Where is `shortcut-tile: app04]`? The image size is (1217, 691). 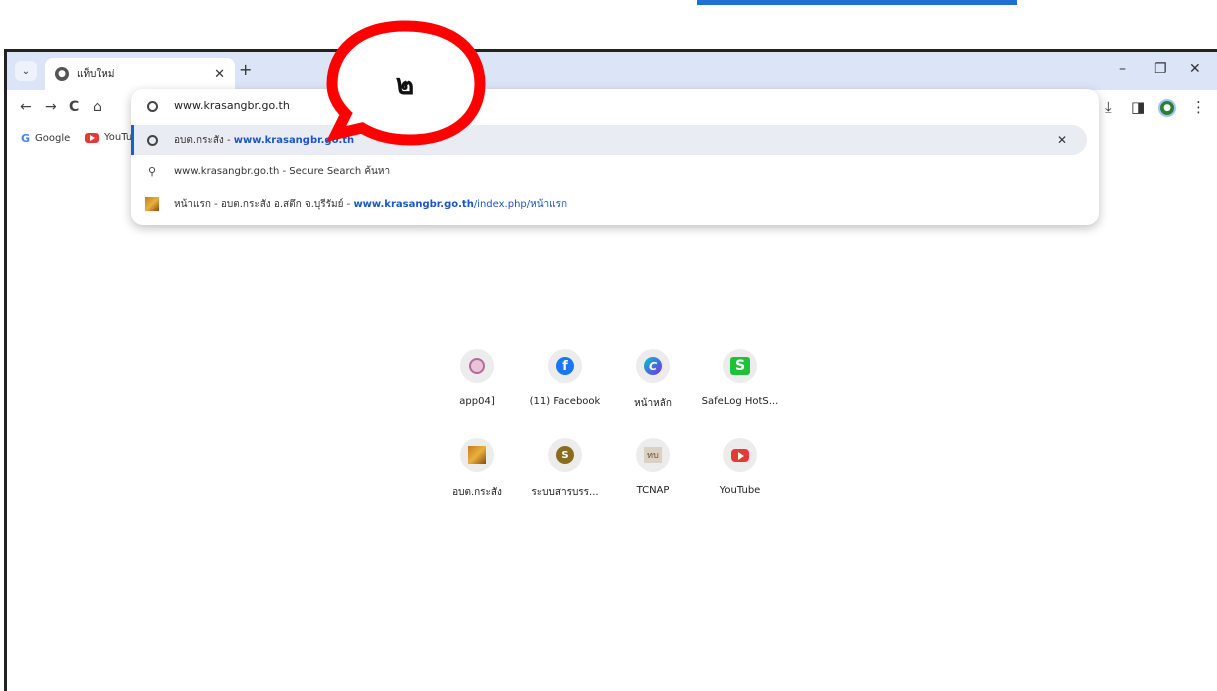
shortcut-tile: app04] is located at coordinates (477, 378).